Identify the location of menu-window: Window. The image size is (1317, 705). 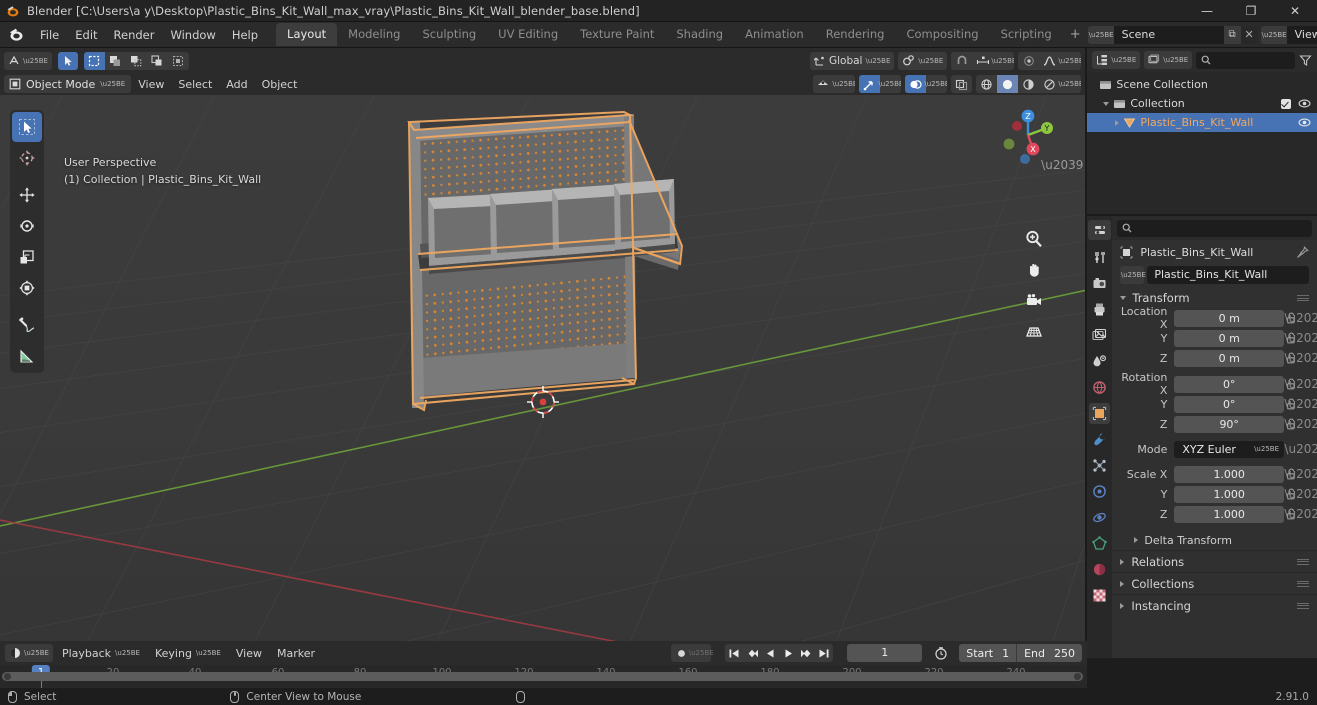
(192, 35).